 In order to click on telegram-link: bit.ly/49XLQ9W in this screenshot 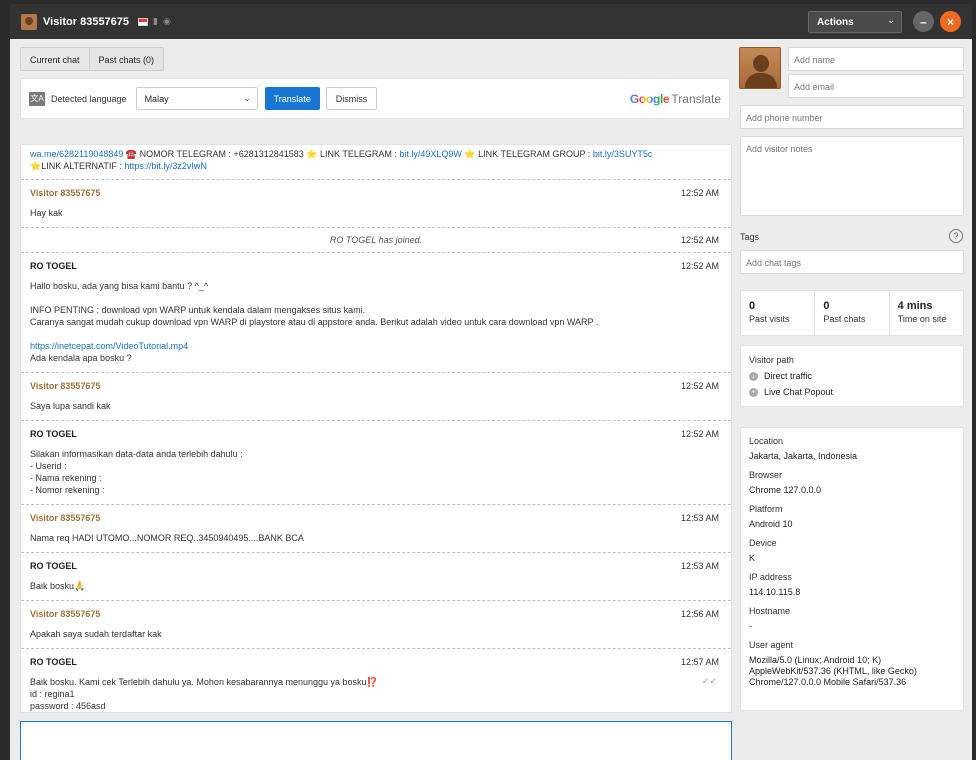, I will do `click(430, 154)`.